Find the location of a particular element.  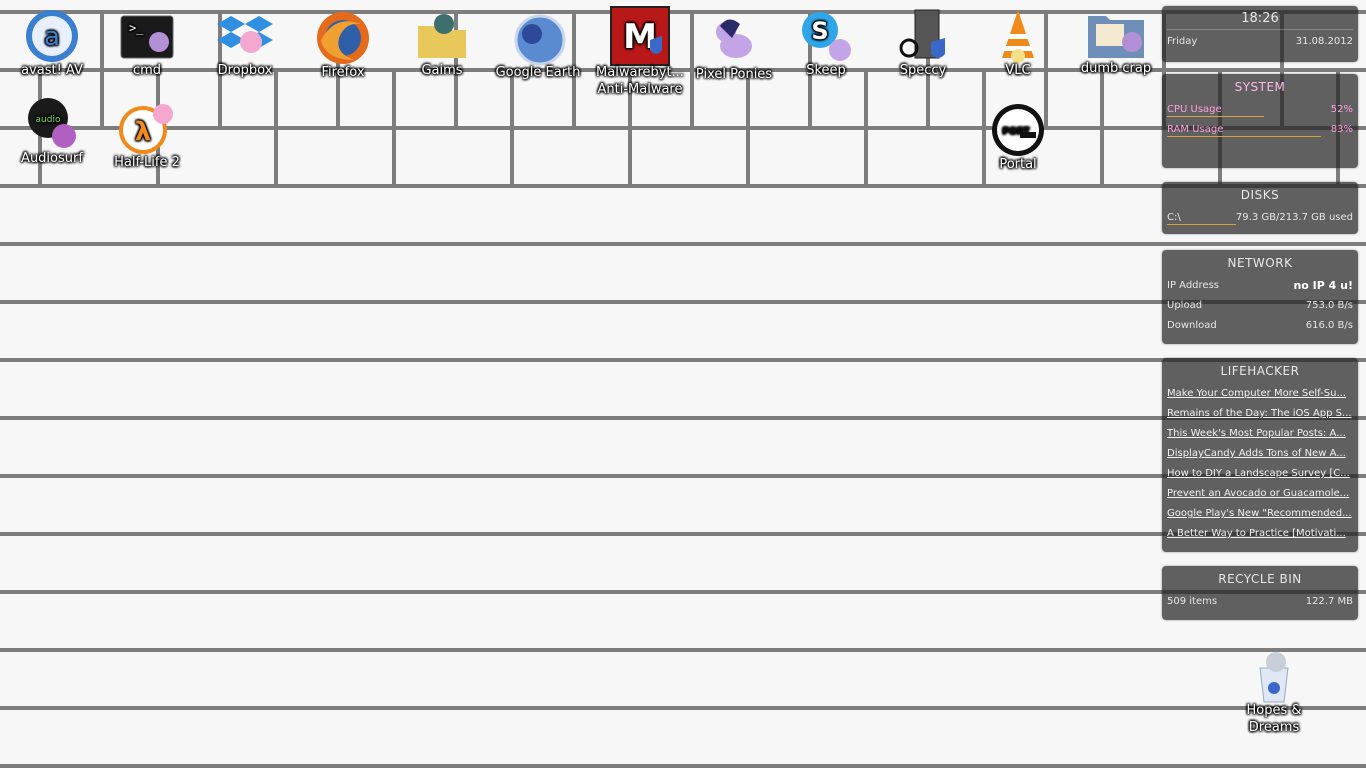

recycle-bin-icon is located at coordinates (1274, 677).